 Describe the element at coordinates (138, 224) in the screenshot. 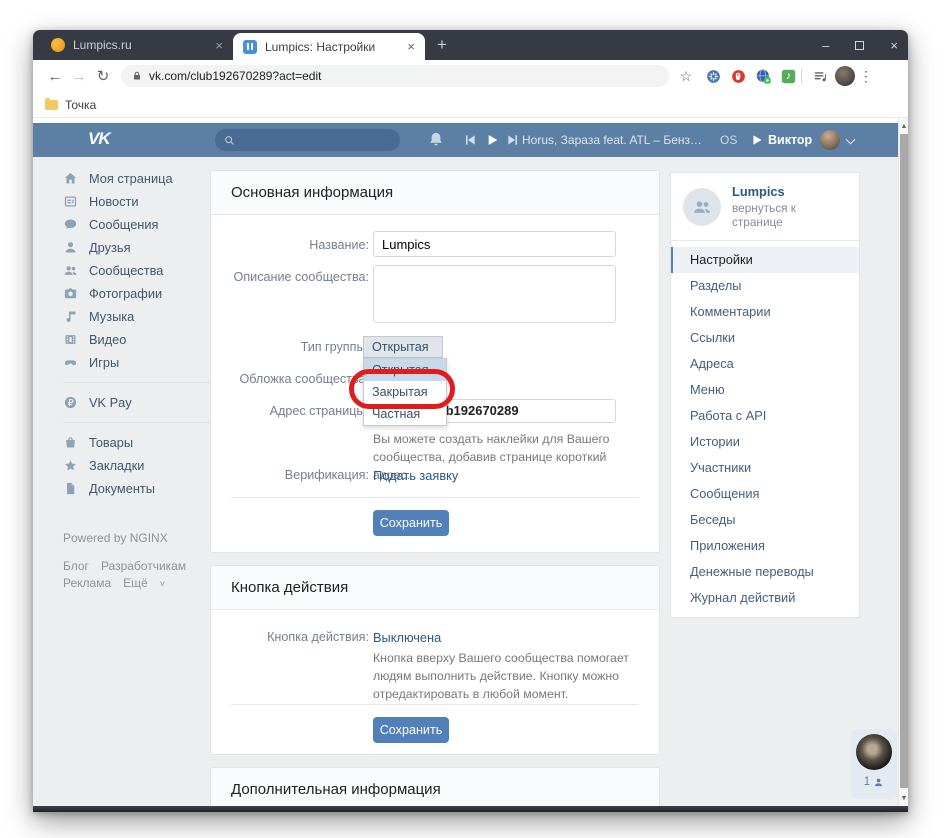

I see `sidebar-item-messages: Сообщения` at that location.